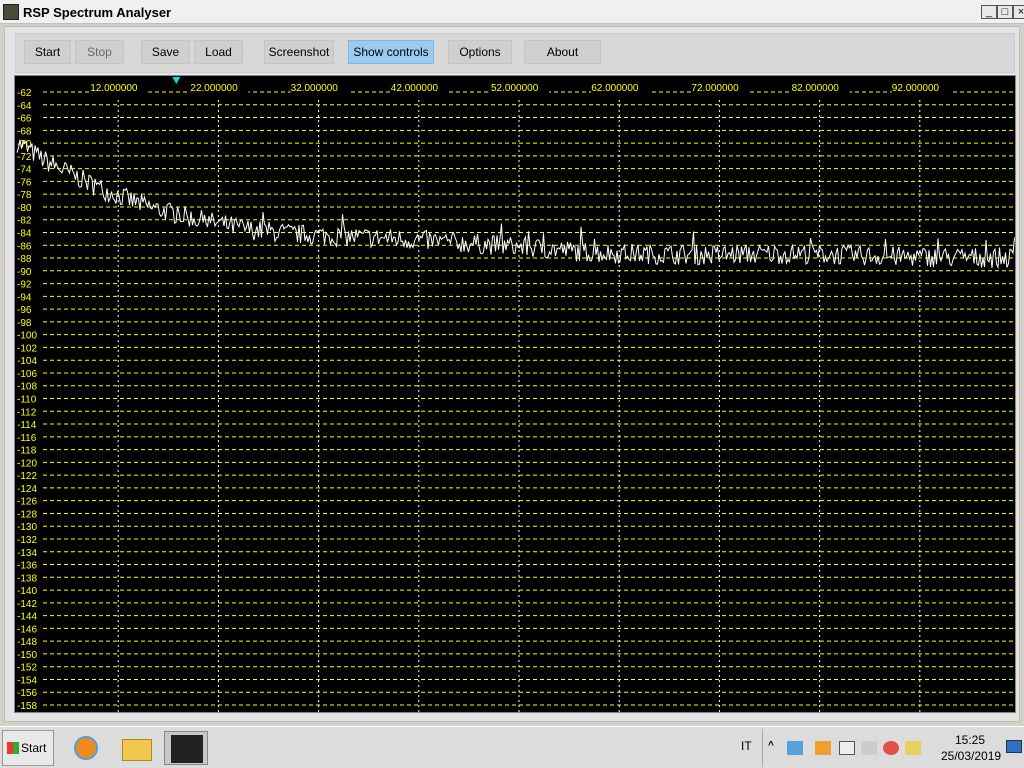 The width and height of the screenshot is (1024, 768). I want to click on options-button: Options, so click(480, 52).